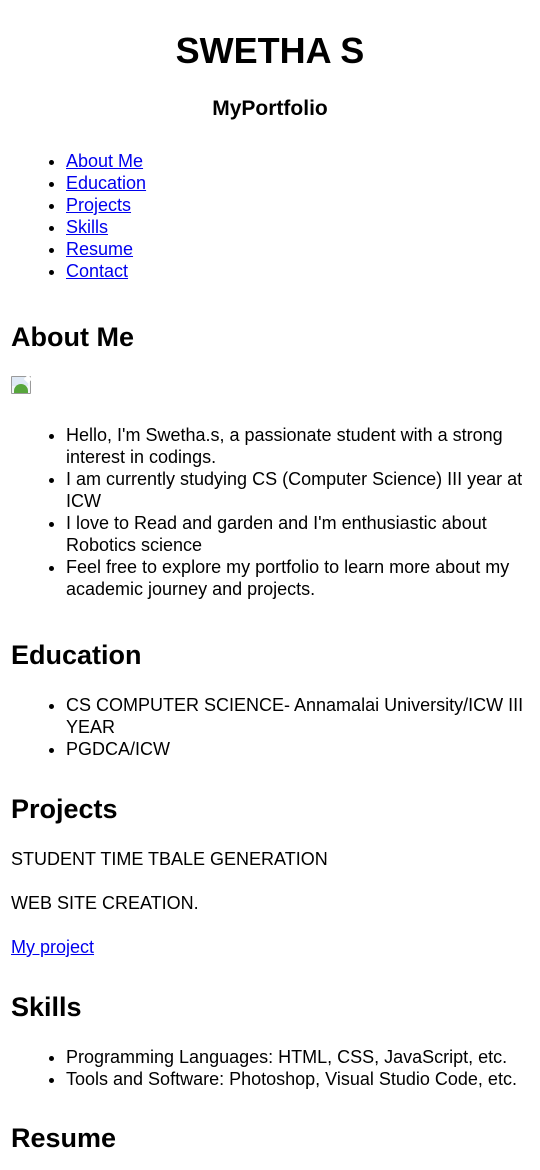 The height and width of the screenshot is (1170, 540). I want to click on nav-link-contact: Contact, so click(97, 271).